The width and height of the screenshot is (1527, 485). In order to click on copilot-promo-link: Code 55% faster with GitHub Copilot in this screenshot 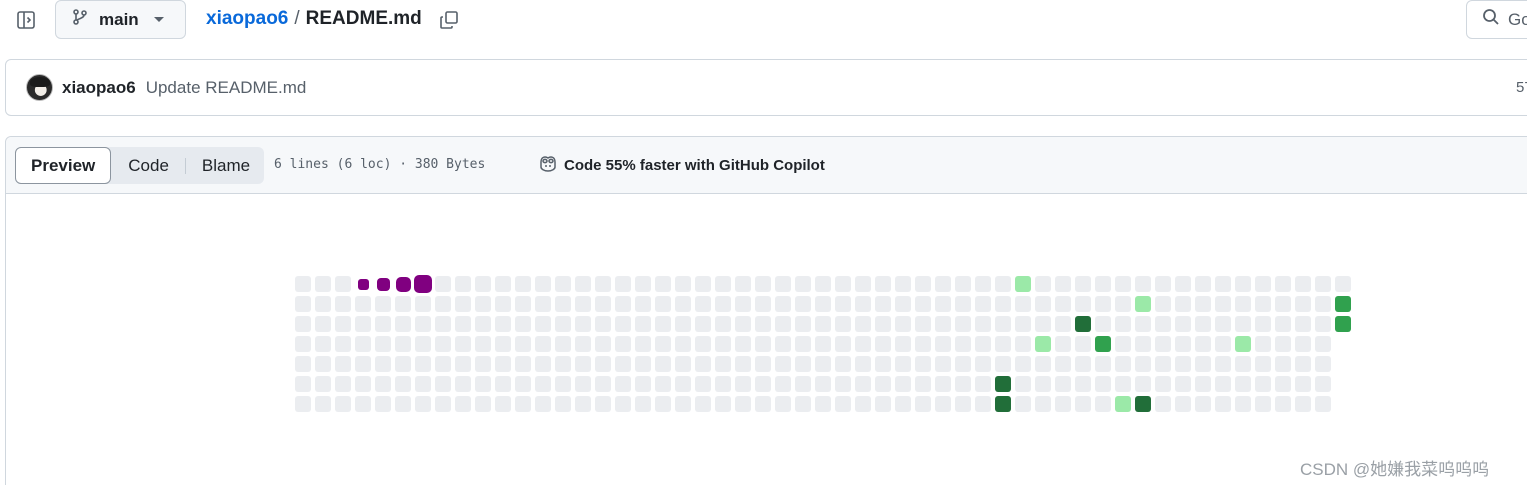, I will do `click(681, 165)`.